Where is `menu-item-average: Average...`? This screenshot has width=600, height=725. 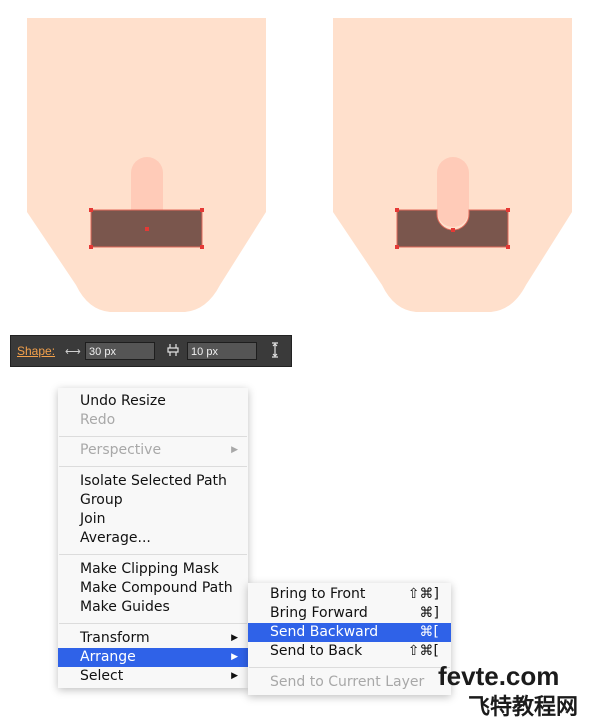
menu-item-average: Average... is located at coordinates (153, 538).